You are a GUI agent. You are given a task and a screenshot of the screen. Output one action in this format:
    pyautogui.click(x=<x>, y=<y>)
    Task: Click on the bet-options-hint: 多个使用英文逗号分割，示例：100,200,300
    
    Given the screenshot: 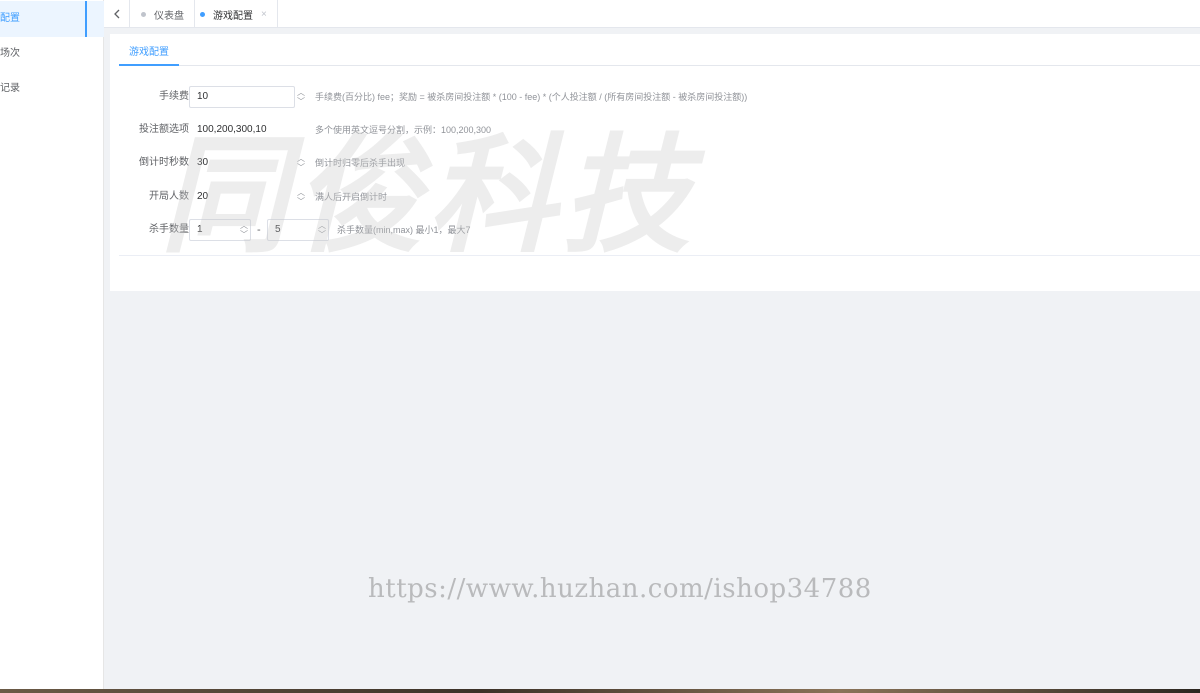 What is the action you would take?
    pyautogui.click(x=403, y=130)
    